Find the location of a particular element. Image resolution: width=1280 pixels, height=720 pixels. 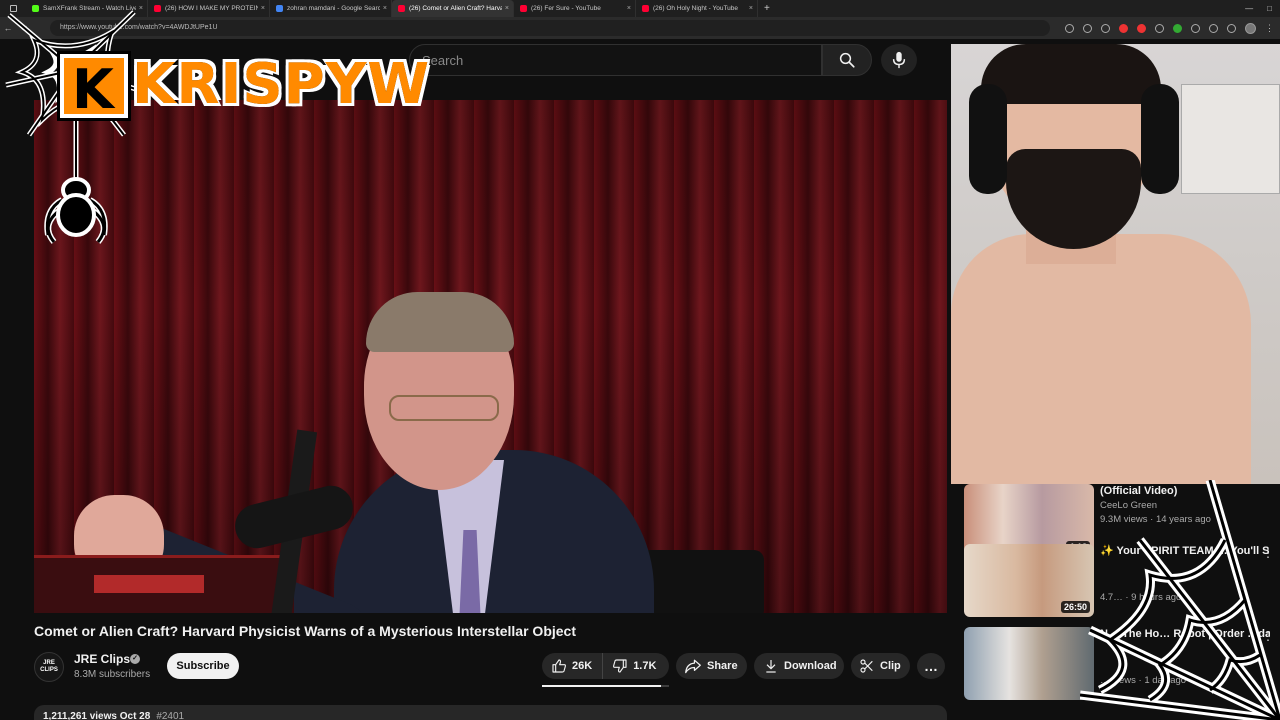

browser-tab: (26) Fer Sure - YouTube × is located at coordinates (575, 8).